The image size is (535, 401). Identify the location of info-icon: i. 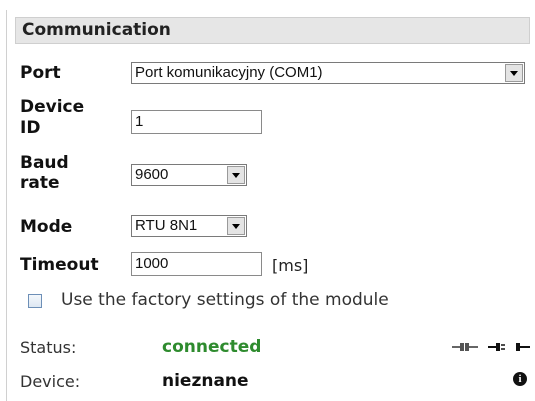
(520, 379).